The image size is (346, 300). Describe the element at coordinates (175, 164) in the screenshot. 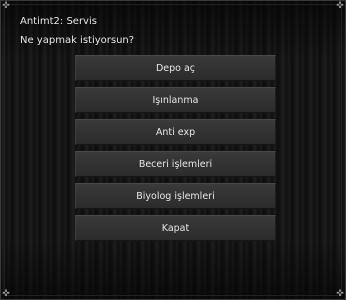

I see `option-beceri-islemleri-button: Beceri işlemleri` at that location.